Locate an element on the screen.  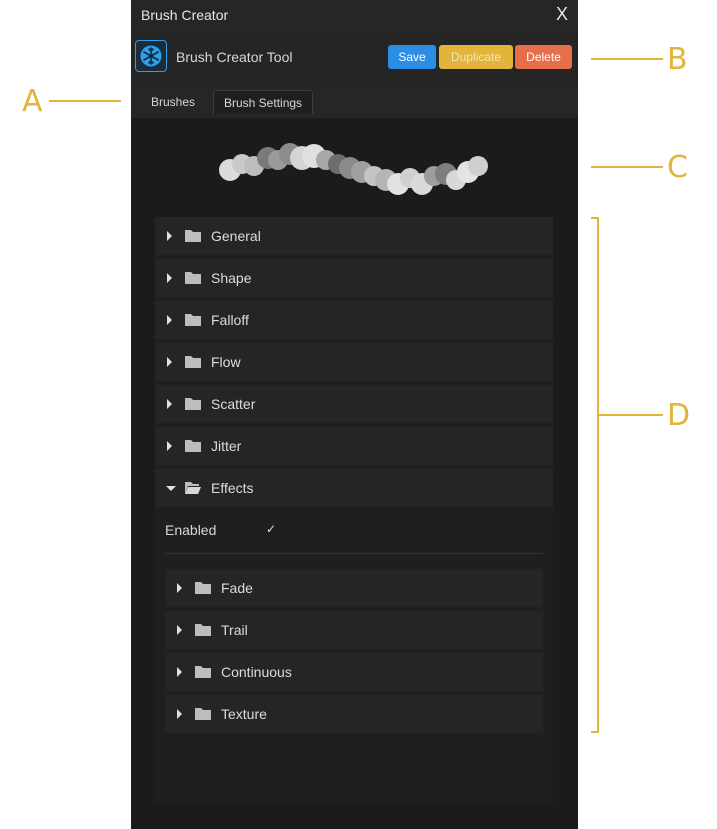
callout-c-line is located at coordinates (627, 167).